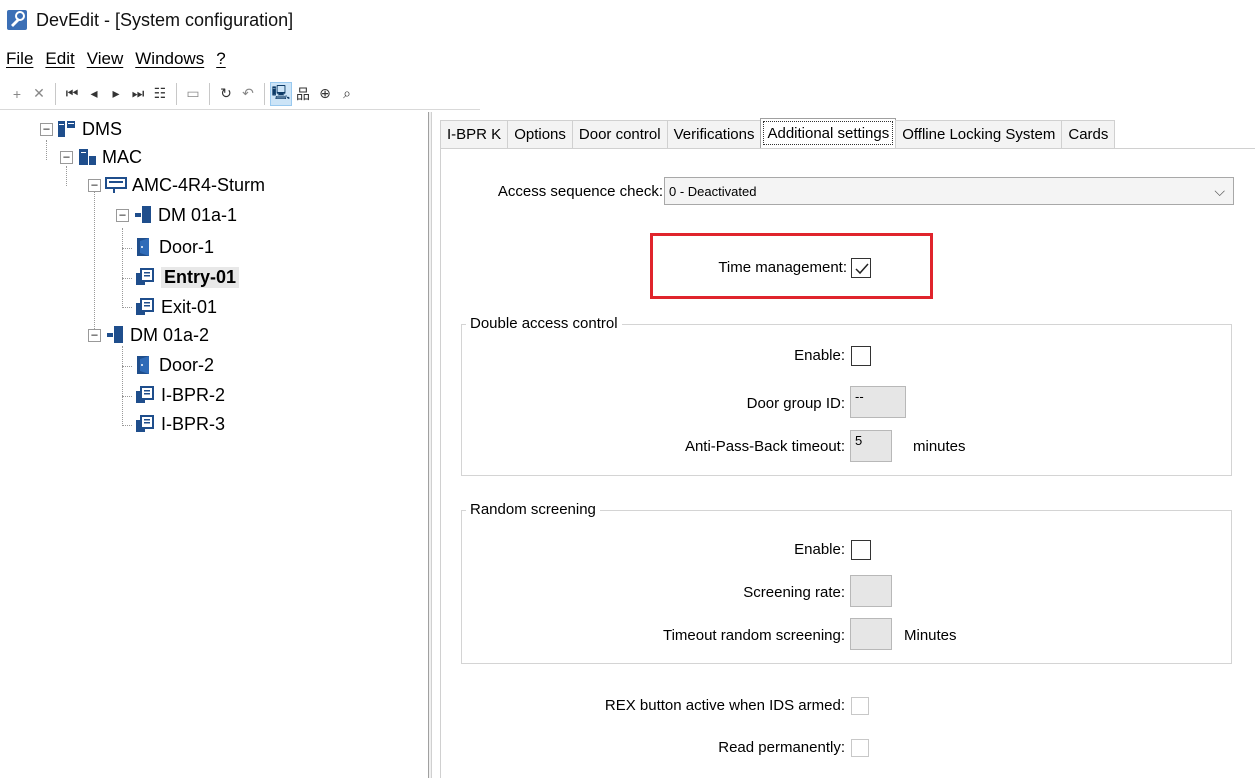 The height and width of the screenshot is (778, 1255). What do you see at coordinates (474, 134) in the screenshot?
I see `tab-i-bpr-k: I-BPR K` at bounding box center [474, 134].